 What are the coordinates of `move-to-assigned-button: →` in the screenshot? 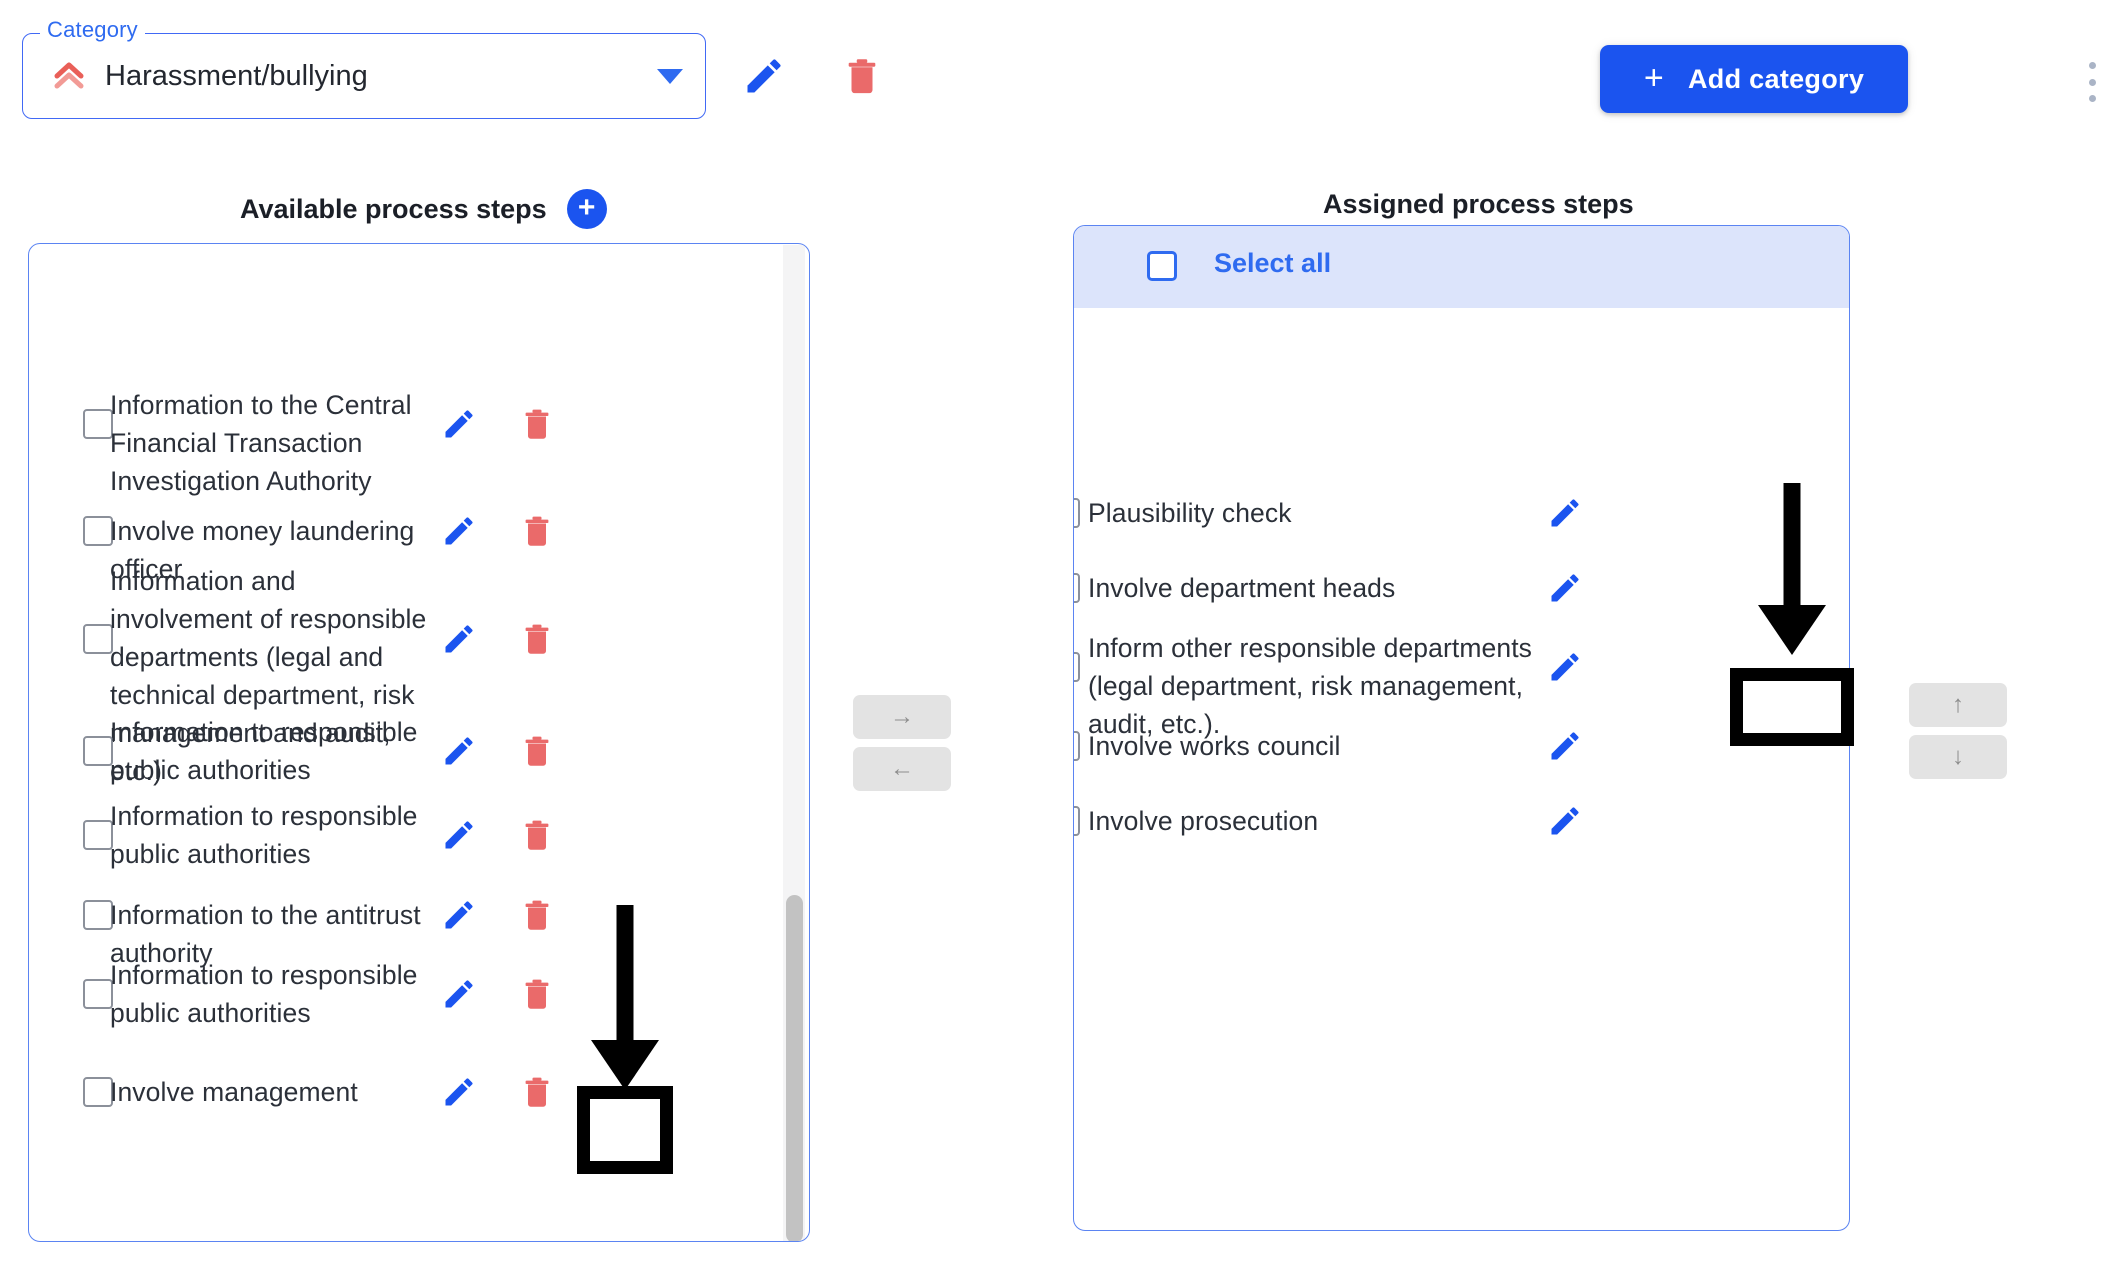 It's located at (902, 717).